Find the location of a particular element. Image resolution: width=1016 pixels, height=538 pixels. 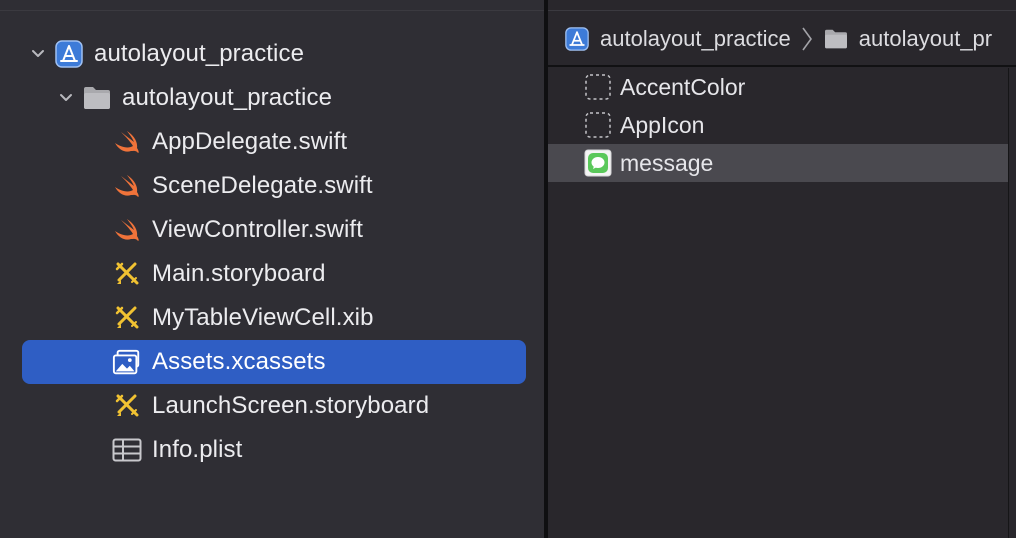

nav-item-file: SceneDelegate.swift is located at coordinates (272, 186).